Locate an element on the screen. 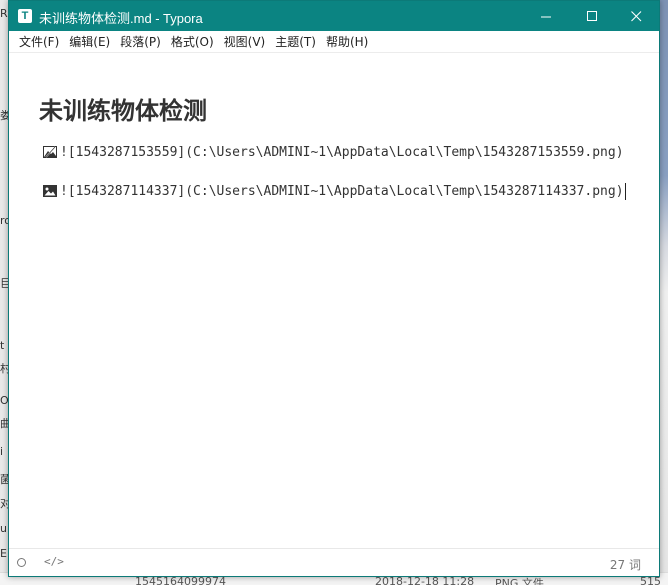  menu-help: 帮助(H) is located at coordinates (347, 41).